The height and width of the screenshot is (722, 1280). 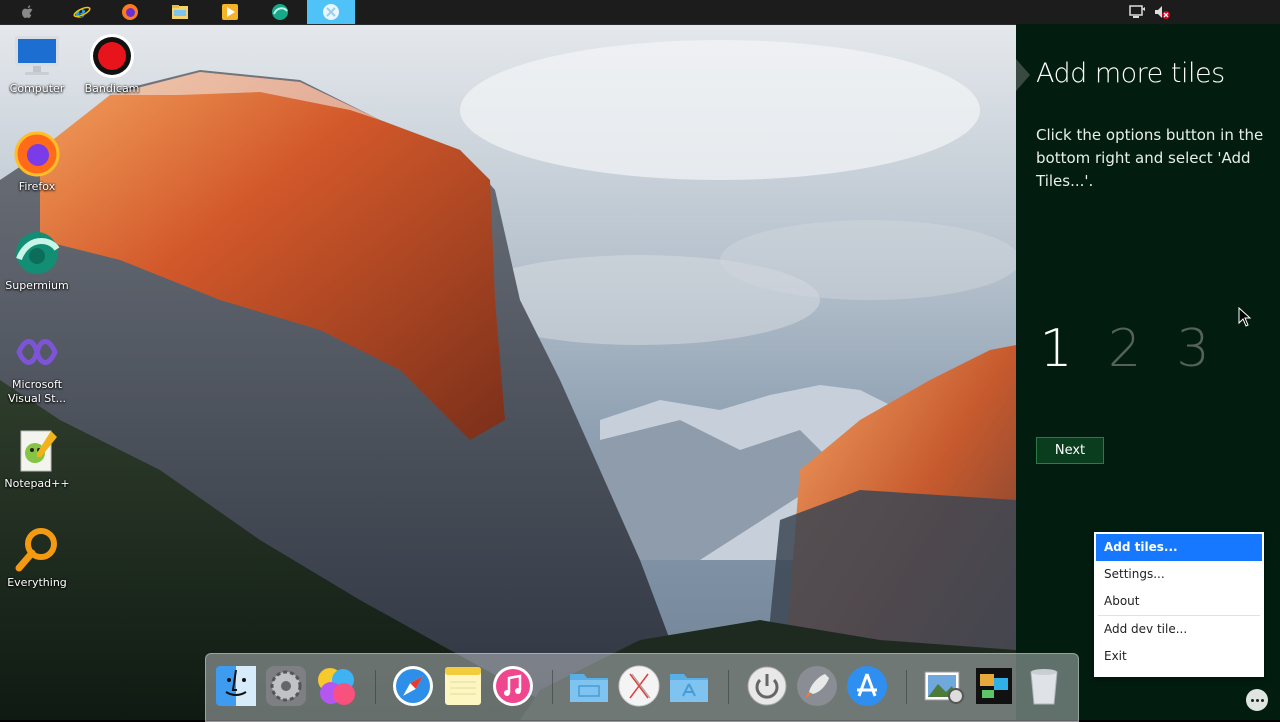 What do you see at coordinates (37, 285) in the screenshot?
I see `desktop-icon-label: Supermium` at bounding box center [37, 285].